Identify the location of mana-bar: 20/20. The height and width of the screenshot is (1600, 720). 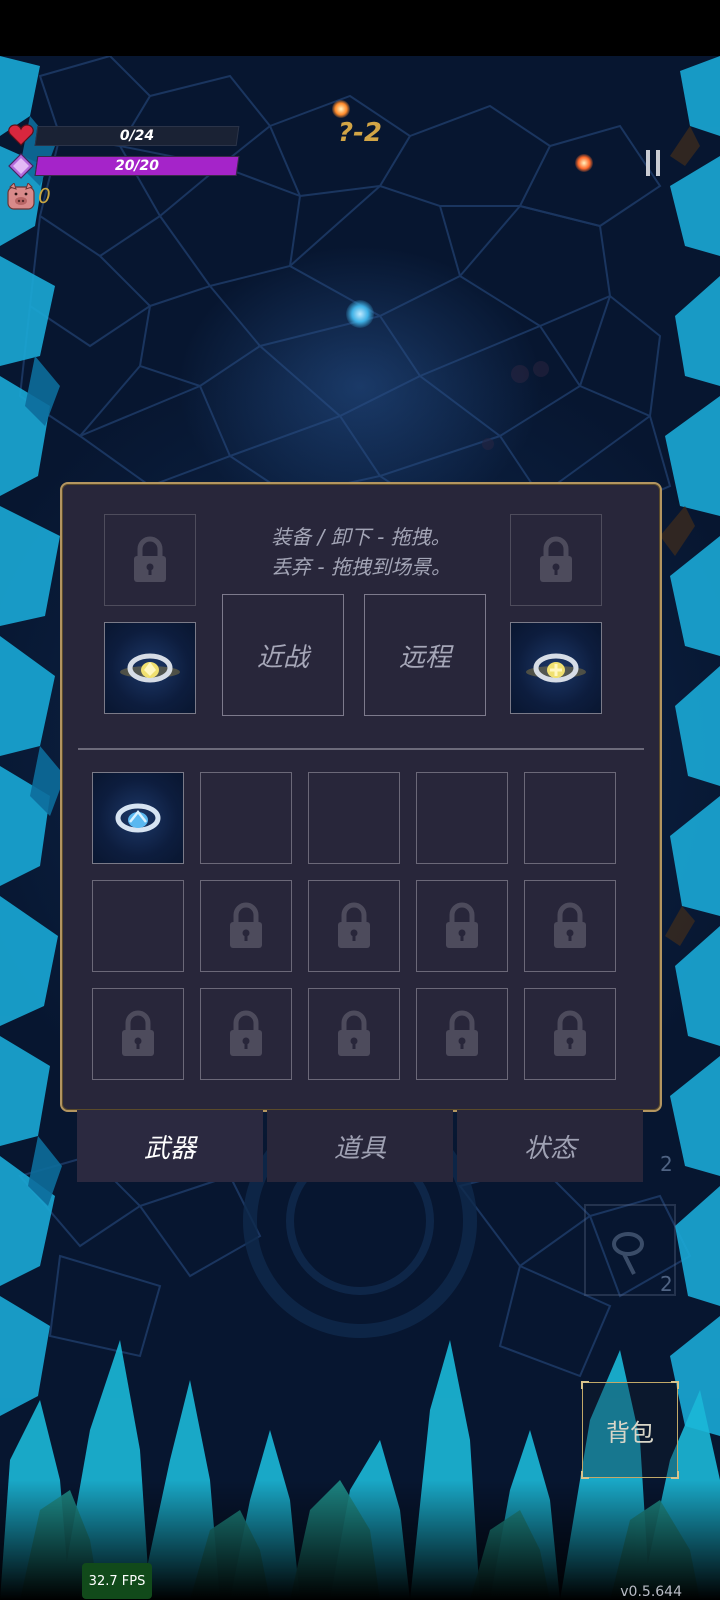
(137, 166).